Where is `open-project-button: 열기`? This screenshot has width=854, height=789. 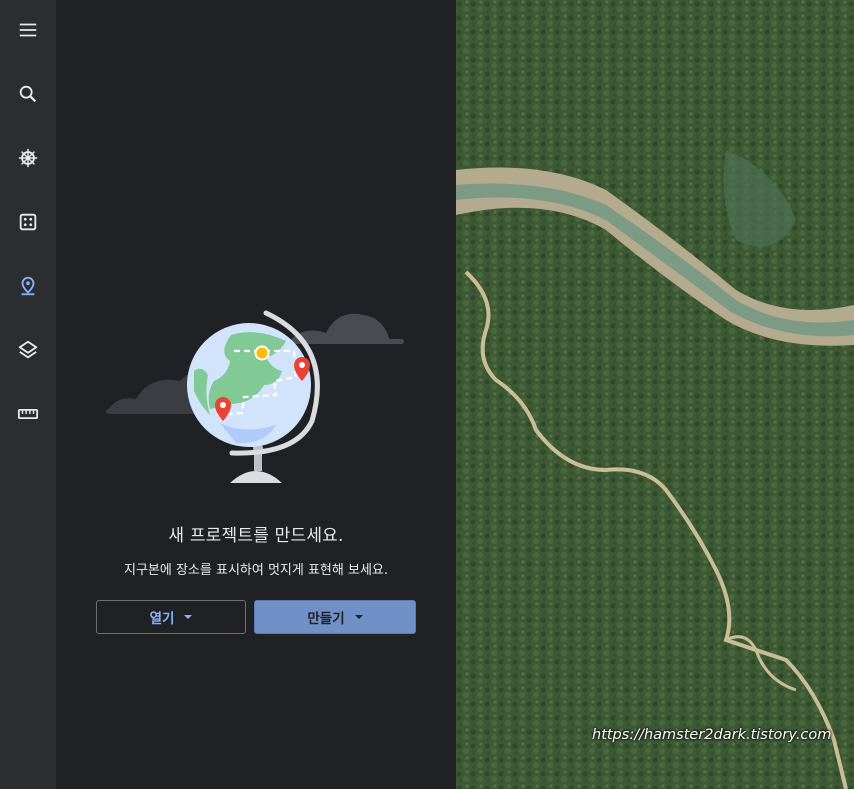 open-project-button: 열기 is located at coordinates (171, 617).